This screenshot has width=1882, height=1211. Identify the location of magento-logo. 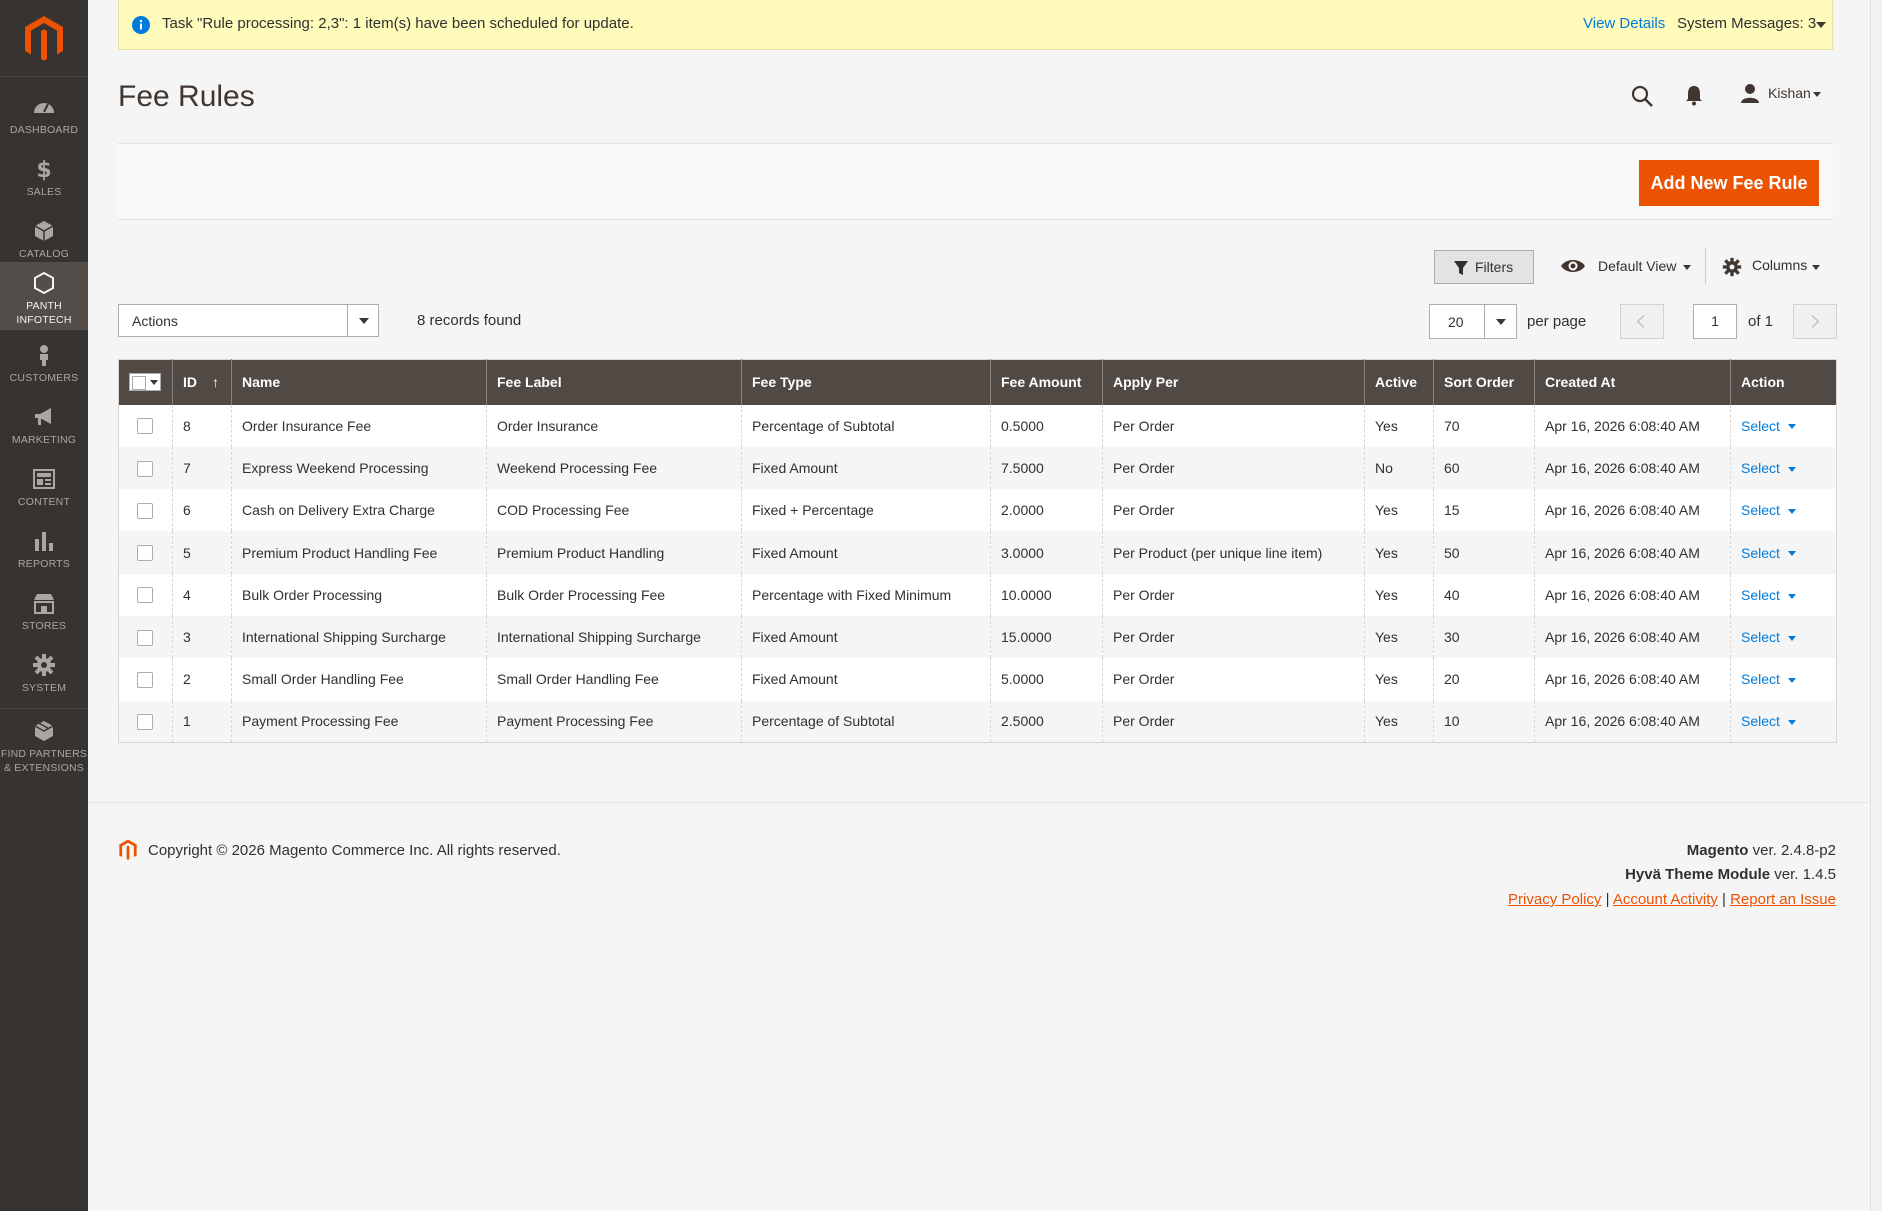
(44, 39).